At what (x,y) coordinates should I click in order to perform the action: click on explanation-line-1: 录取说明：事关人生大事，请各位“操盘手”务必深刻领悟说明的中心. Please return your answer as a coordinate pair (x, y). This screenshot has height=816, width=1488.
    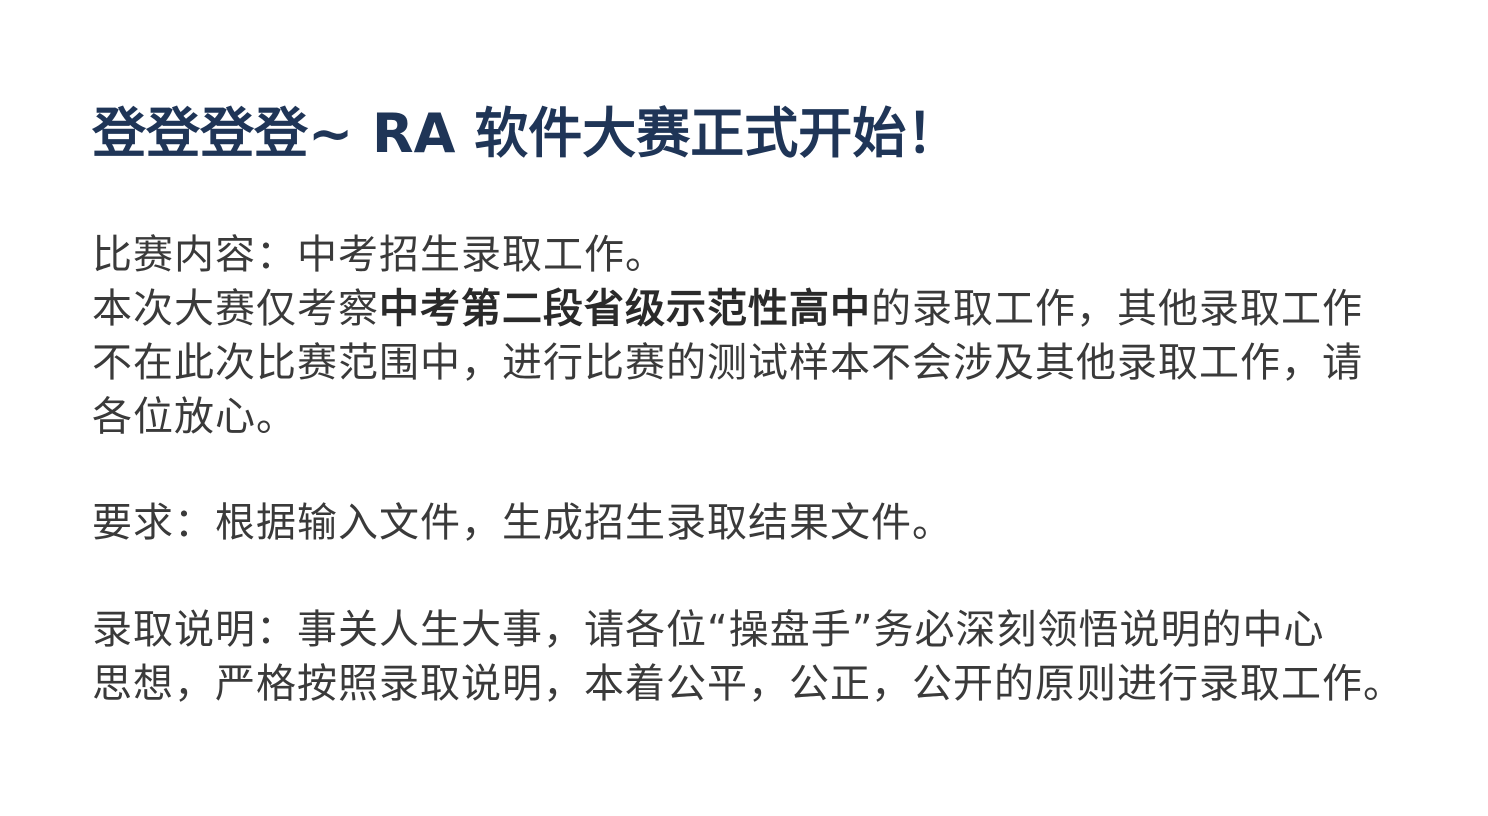
    Looking at the image, I should click on (708, 630).